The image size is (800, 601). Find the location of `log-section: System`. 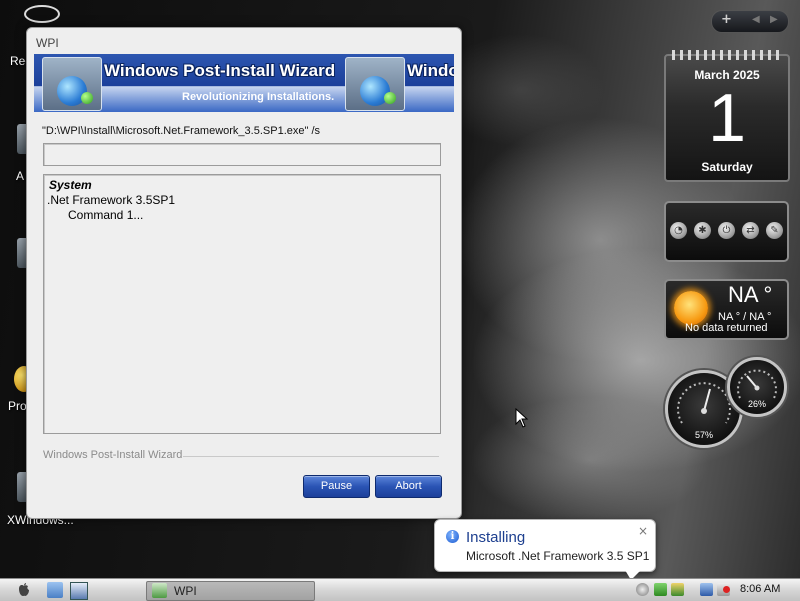

log-section: System is located at coordinates (70, 185).